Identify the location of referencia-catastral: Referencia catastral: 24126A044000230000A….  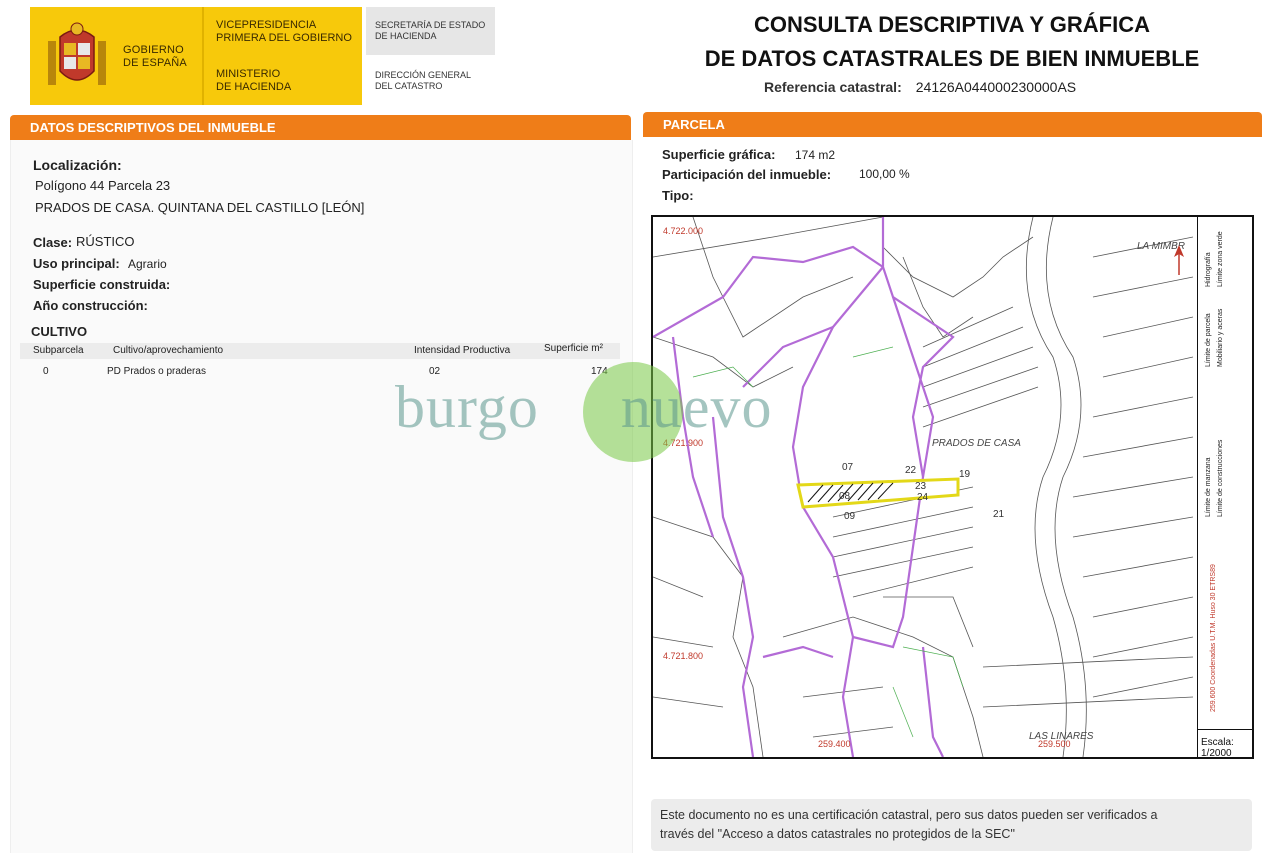
(920, 87).